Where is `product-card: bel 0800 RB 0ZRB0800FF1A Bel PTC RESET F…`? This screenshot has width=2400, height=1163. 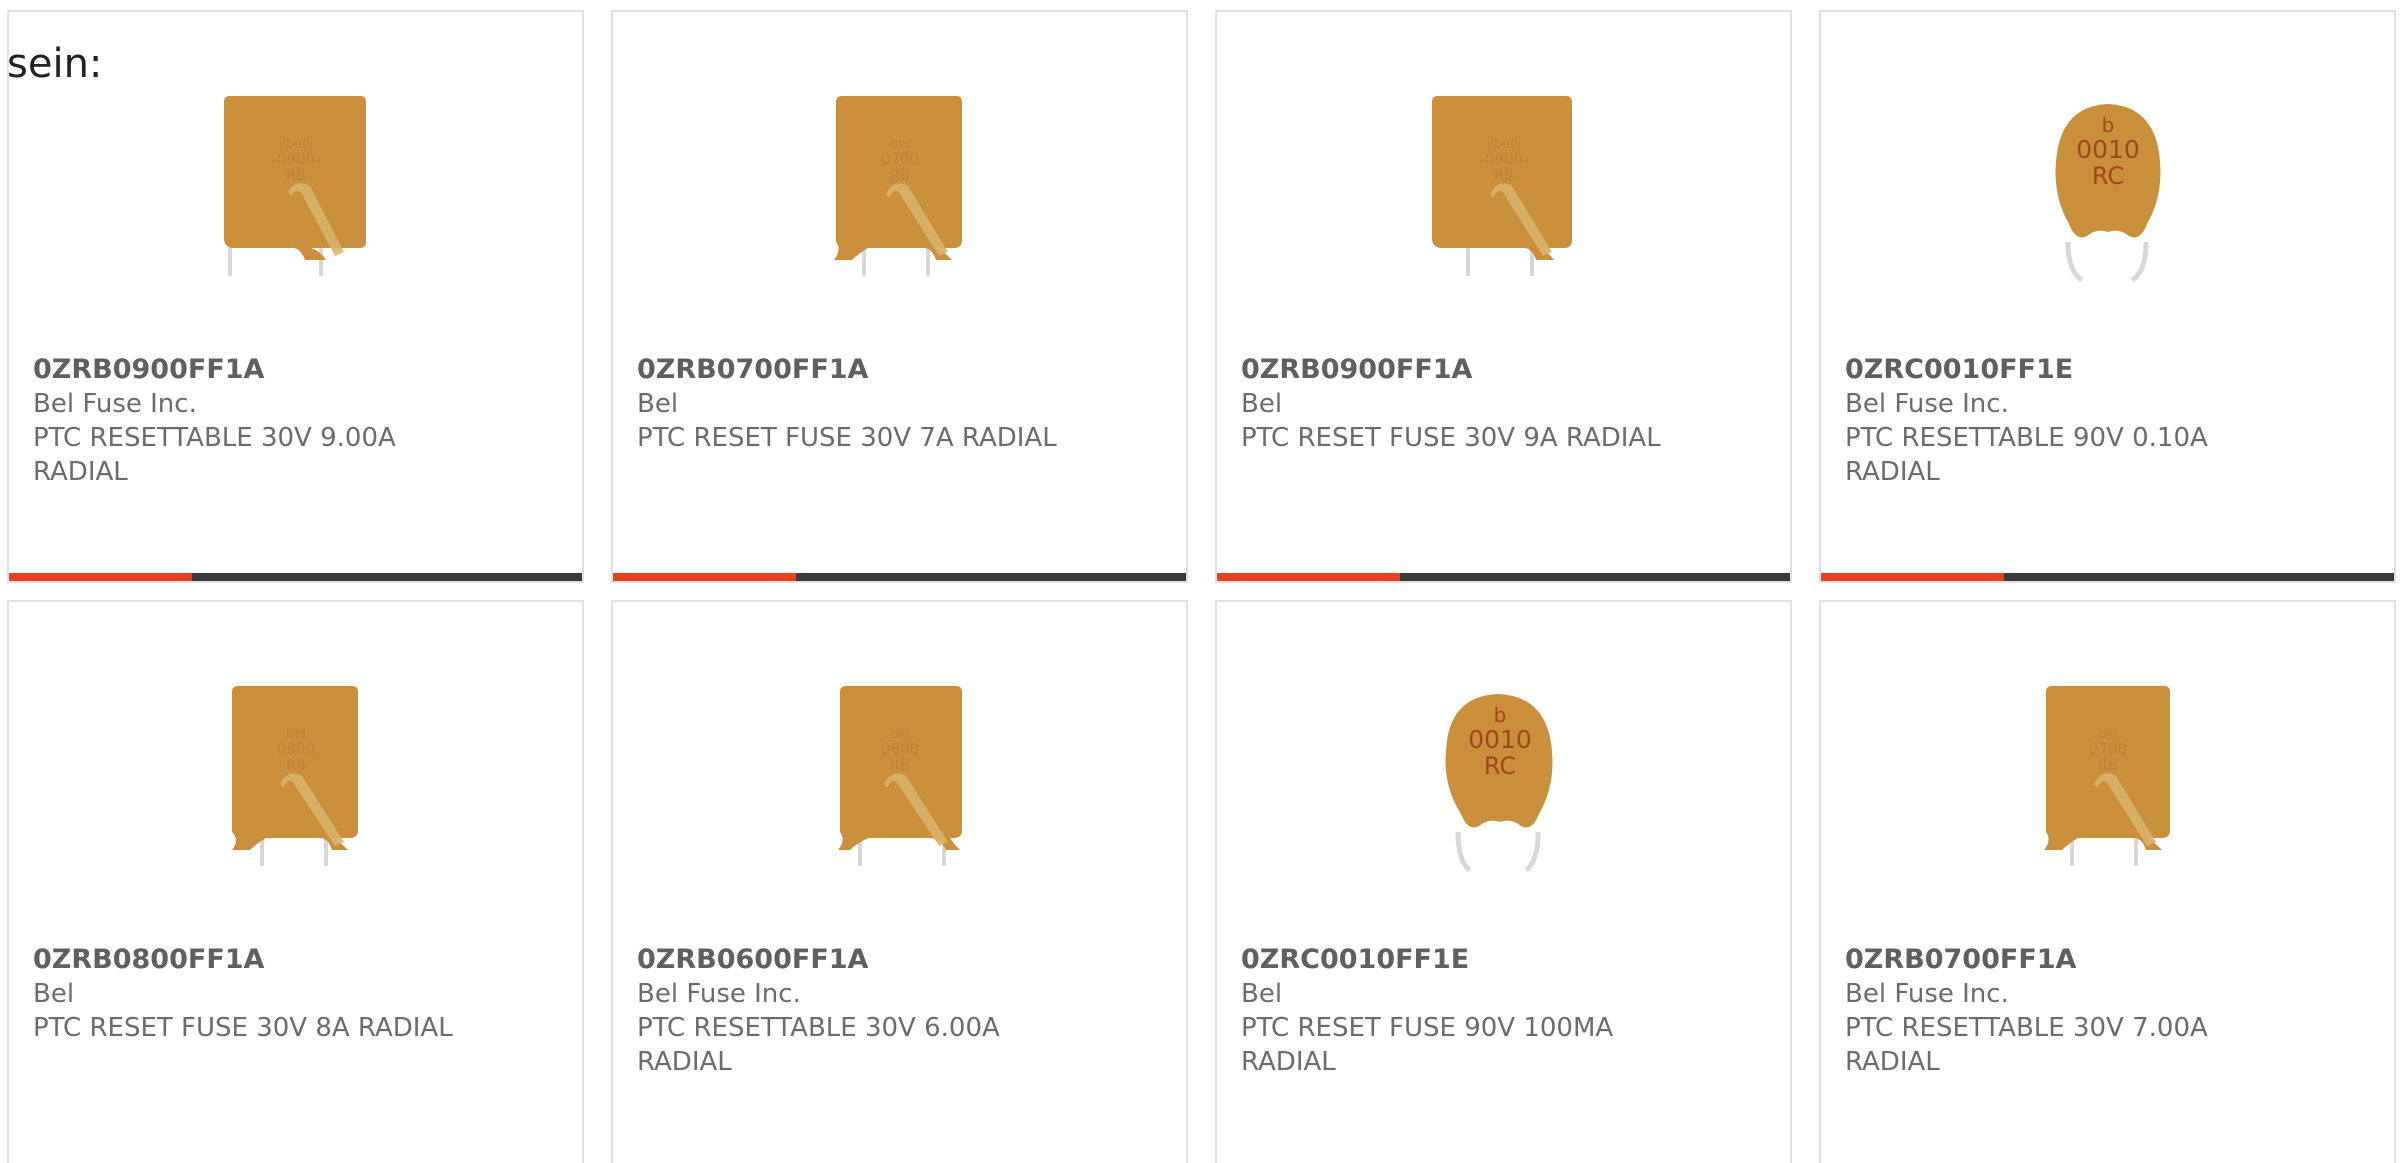 product-card: bel 0800 RB 0ZRB0800FF1A Bel PTC RESET F… is located at coordinates (295, 881).